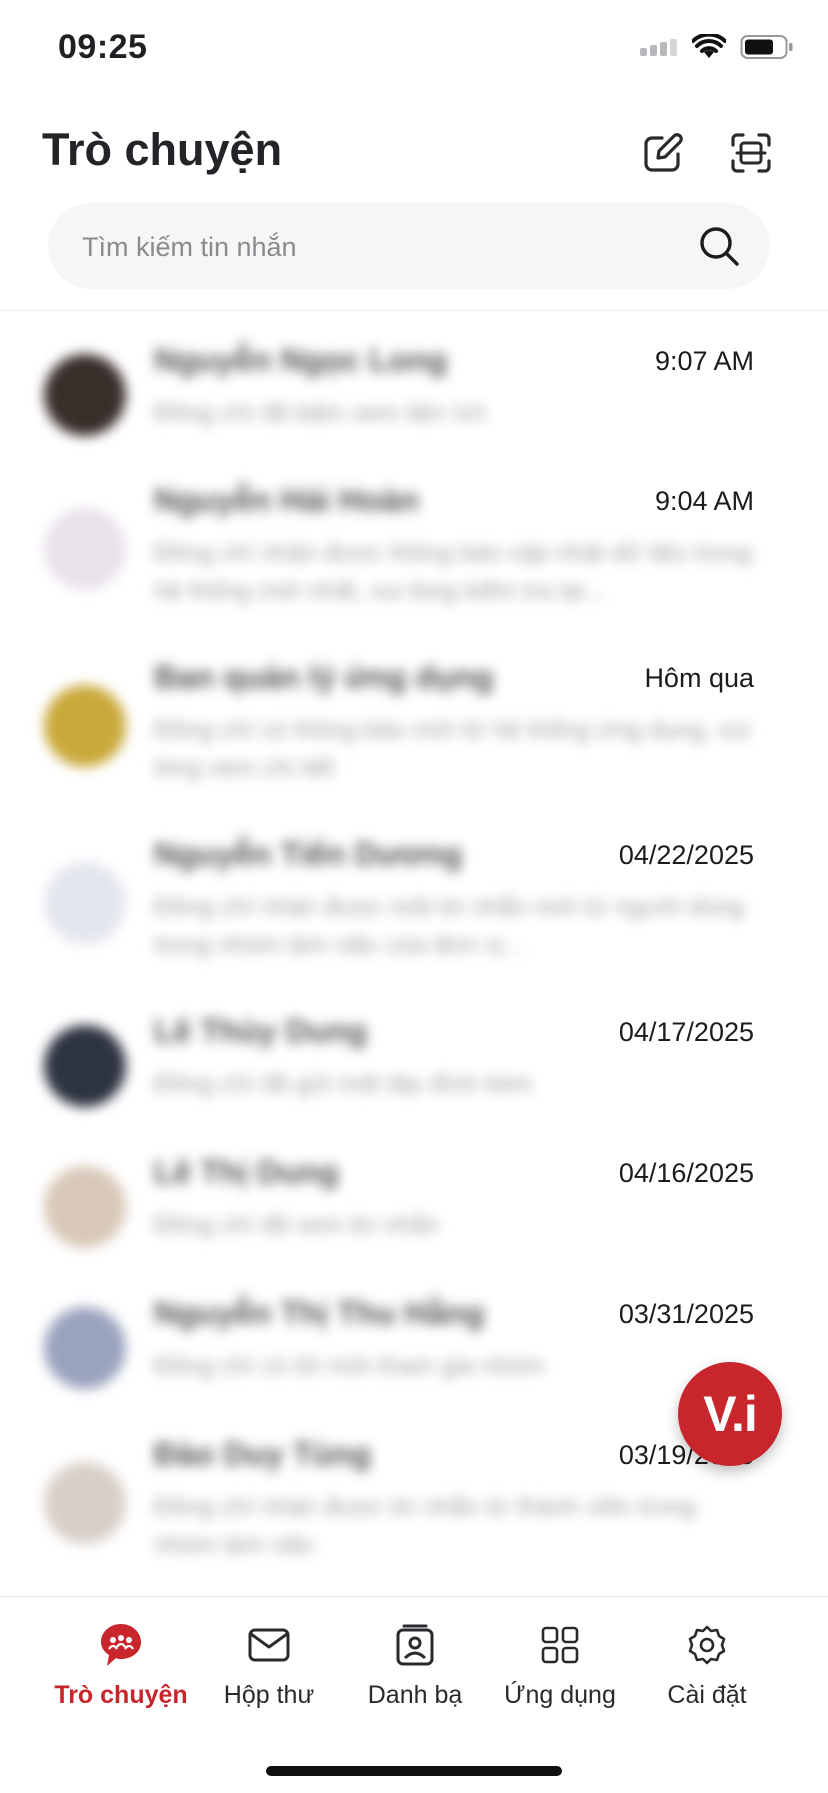 The height and width of the screenshot is (1793, 828). What do you see at coordinates (709, 46) in the screenshot?
I see `wifi-icon` at bounding box center [709, 46].